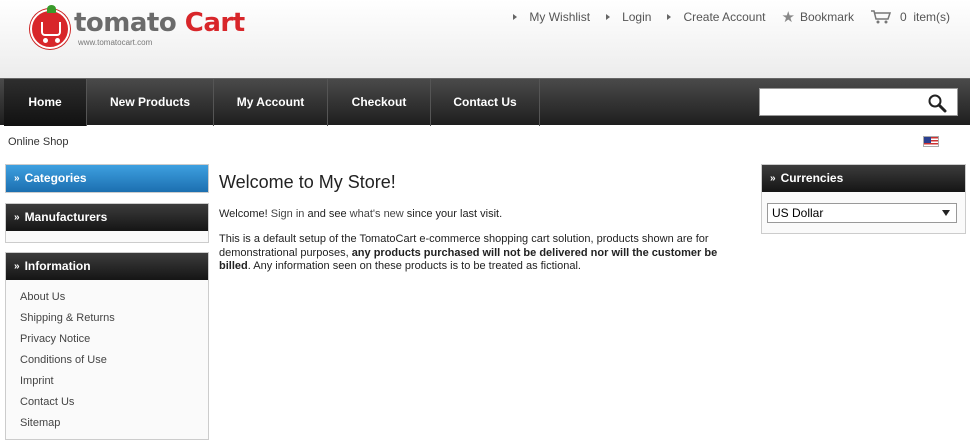  I want to click on currency-select: US Dollar, so click(862, 213).